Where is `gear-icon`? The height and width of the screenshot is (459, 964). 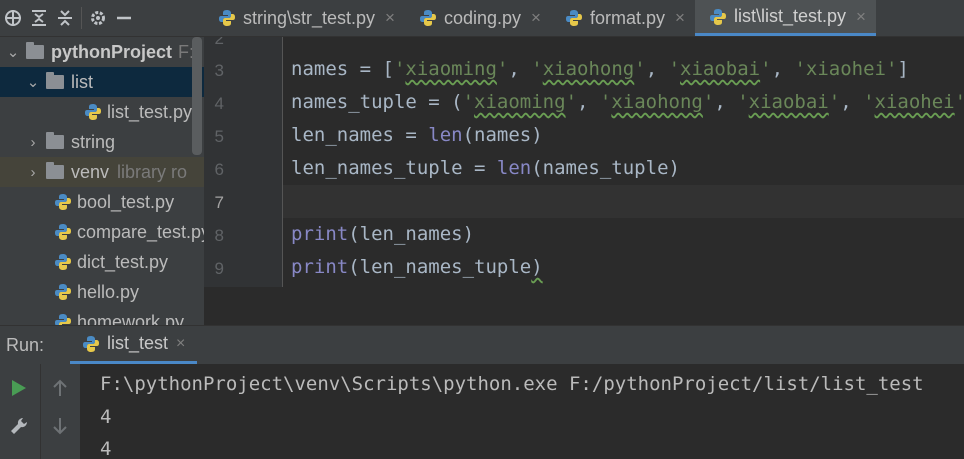 gear-icon is located at coordinates (98, 18).